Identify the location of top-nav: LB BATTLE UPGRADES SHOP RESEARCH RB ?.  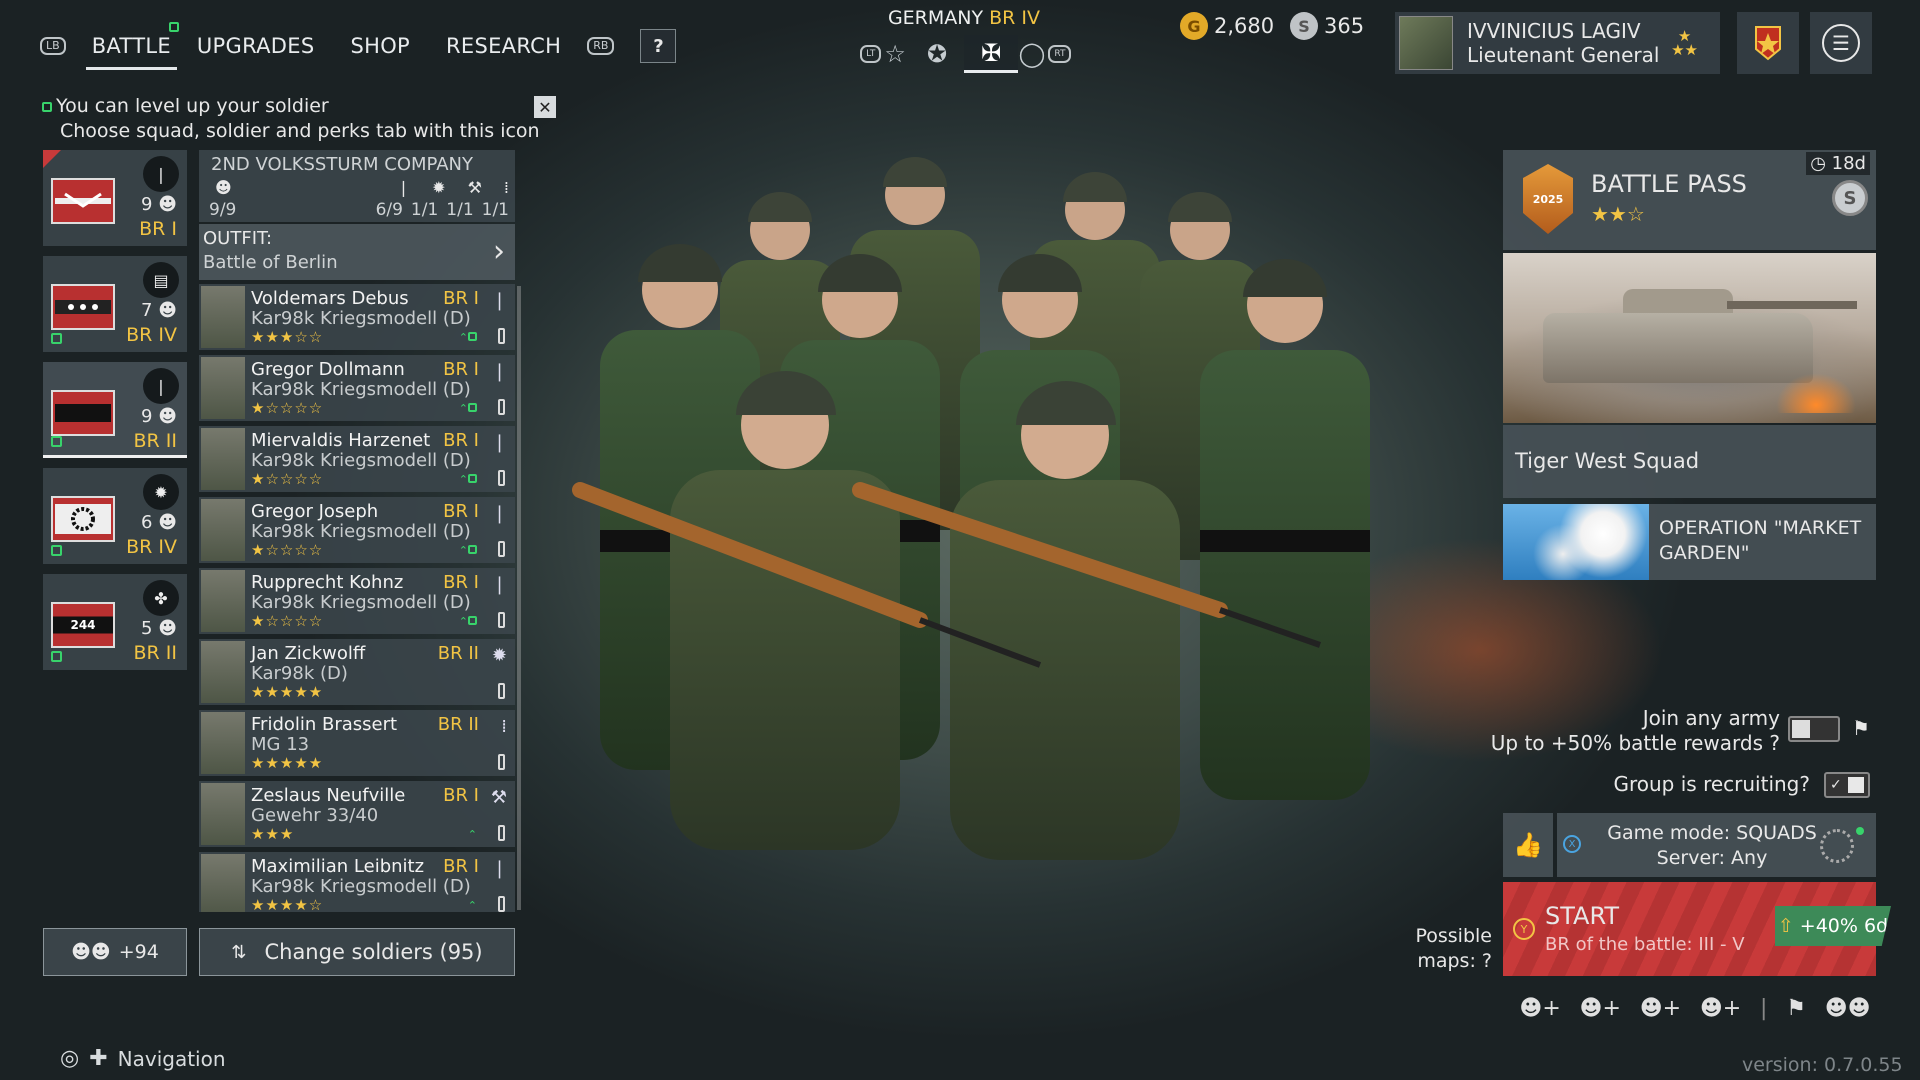
(358, 46).